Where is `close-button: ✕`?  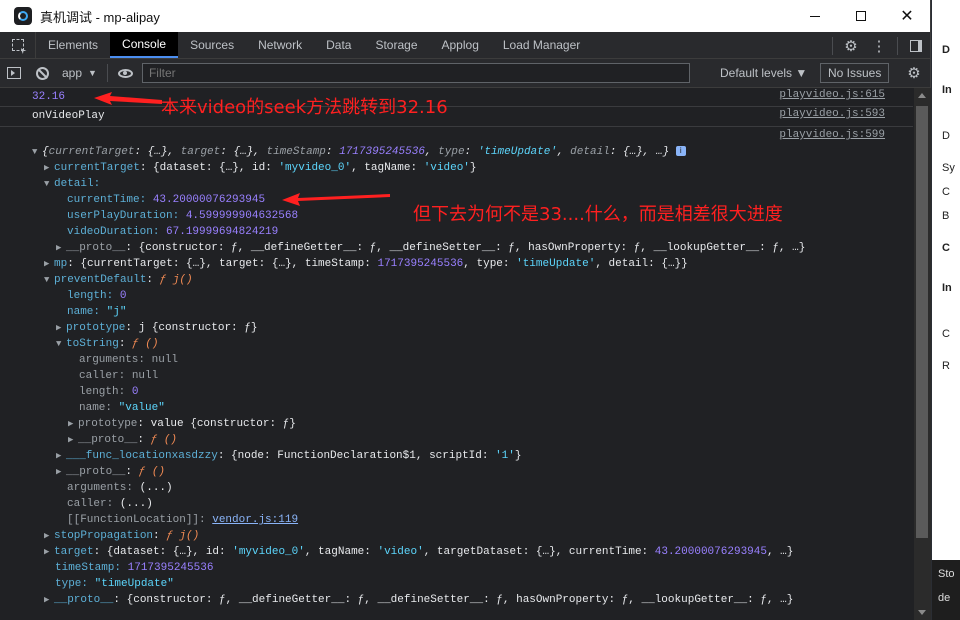 close-button: ✕ is located at coordinates (907, 16).